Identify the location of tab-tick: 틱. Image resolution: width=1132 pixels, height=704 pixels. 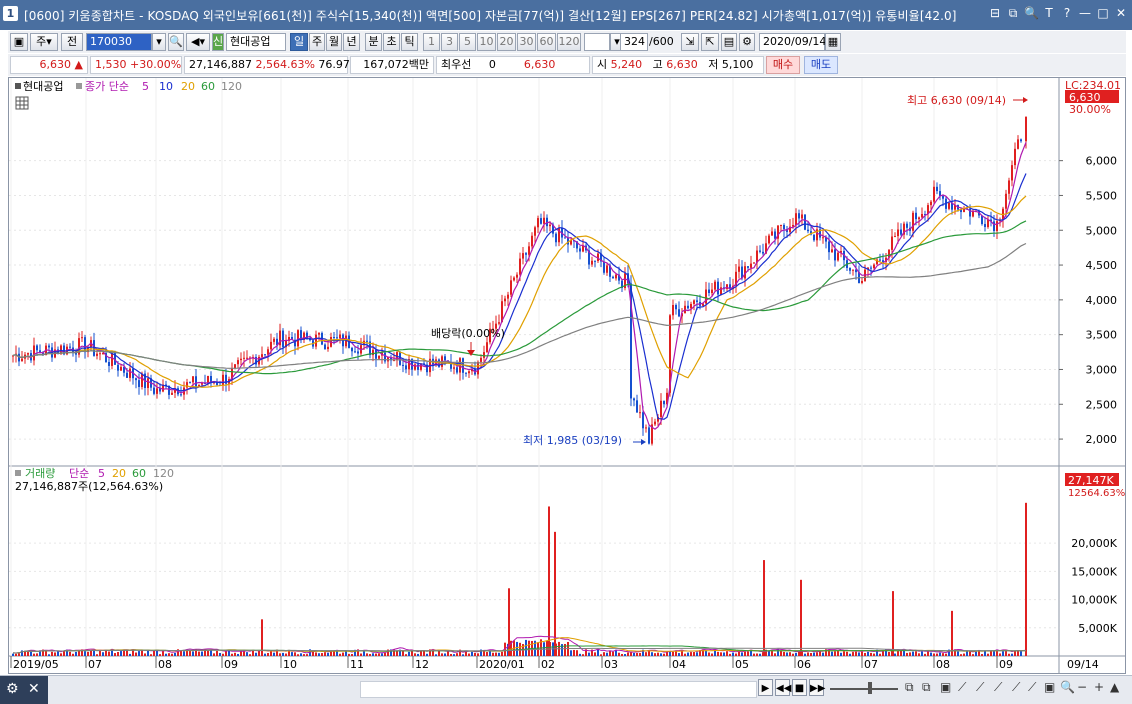
(409, 42).